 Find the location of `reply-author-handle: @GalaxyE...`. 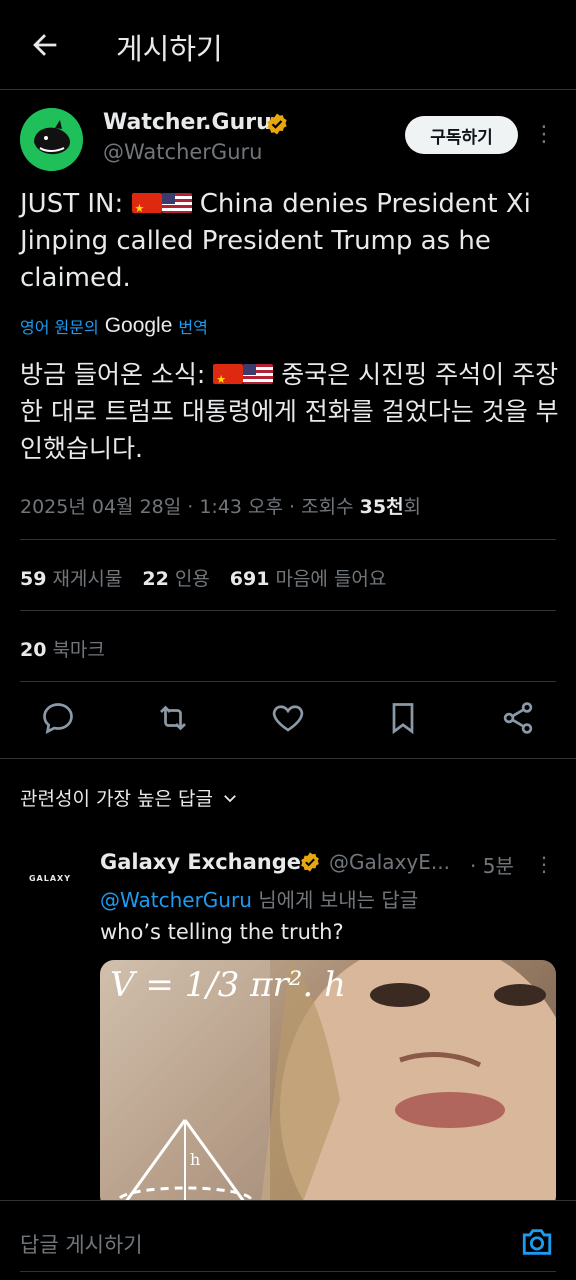

reply-author-handle: @GalaxyE... is located at coordinates (389, 862).